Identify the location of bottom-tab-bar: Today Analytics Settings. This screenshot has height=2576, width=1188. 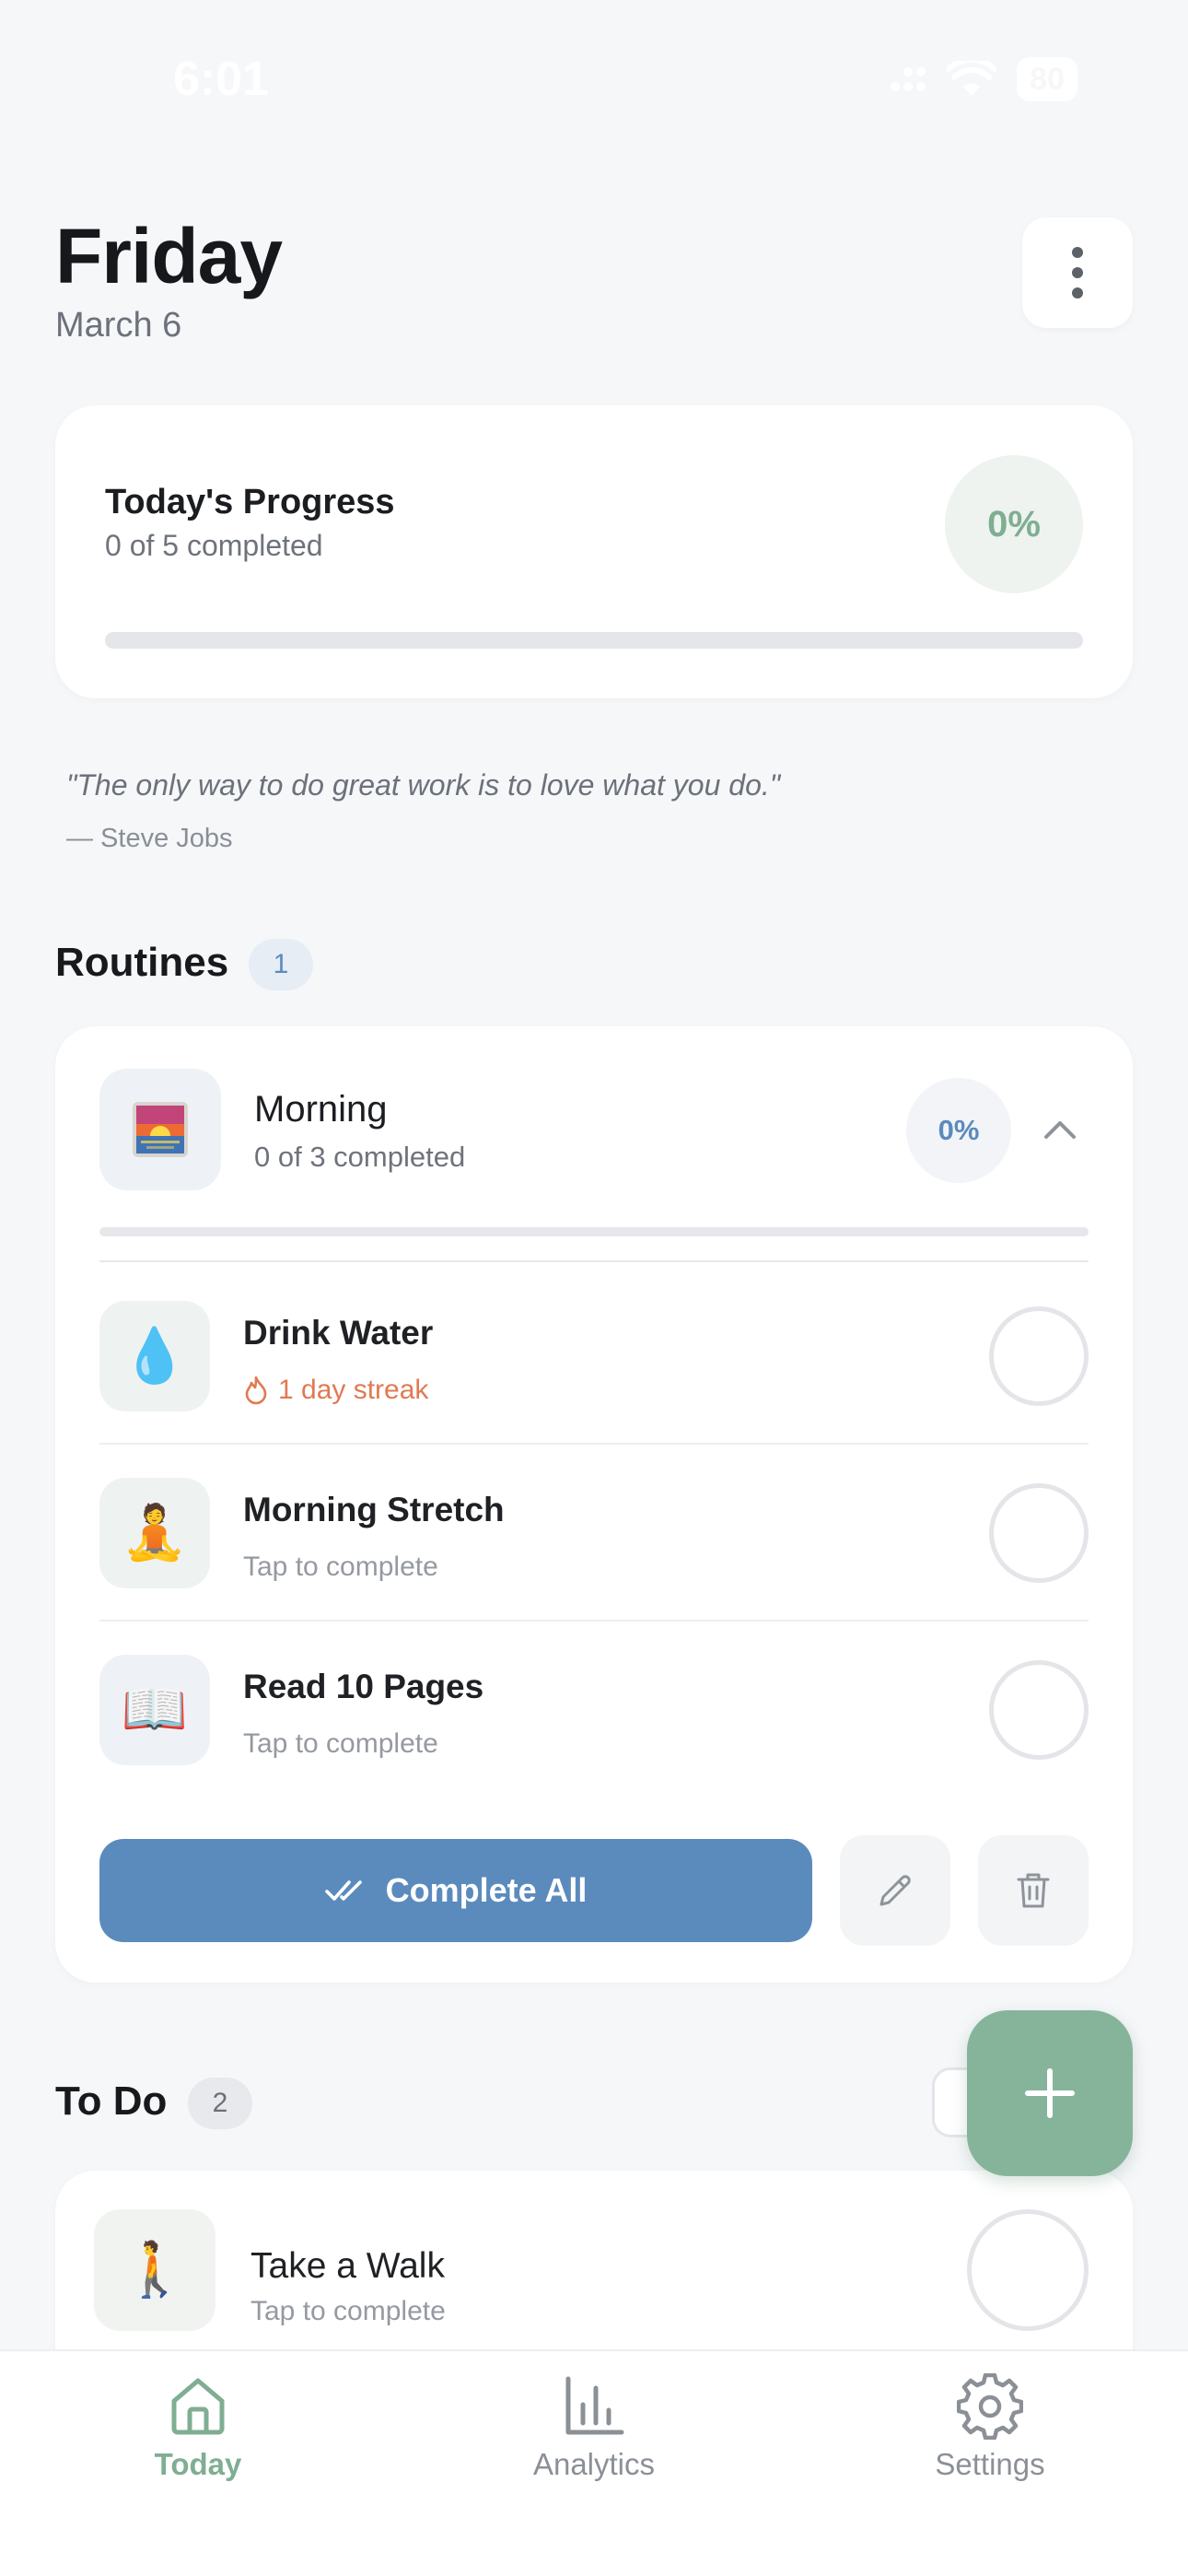
(594, 2462).